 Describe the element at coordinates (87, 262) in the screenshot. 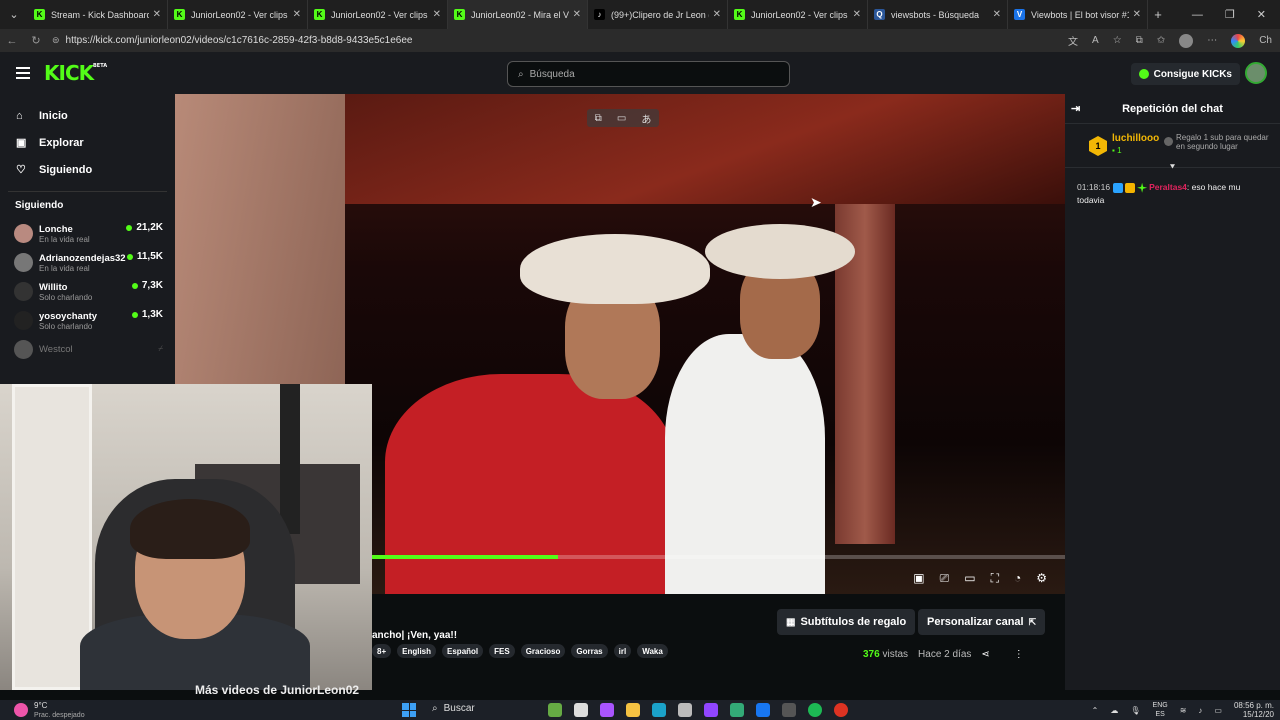

I see `sidebar-item-channel: Adrianozendejas32 En la vida real 11,5K` at that location.